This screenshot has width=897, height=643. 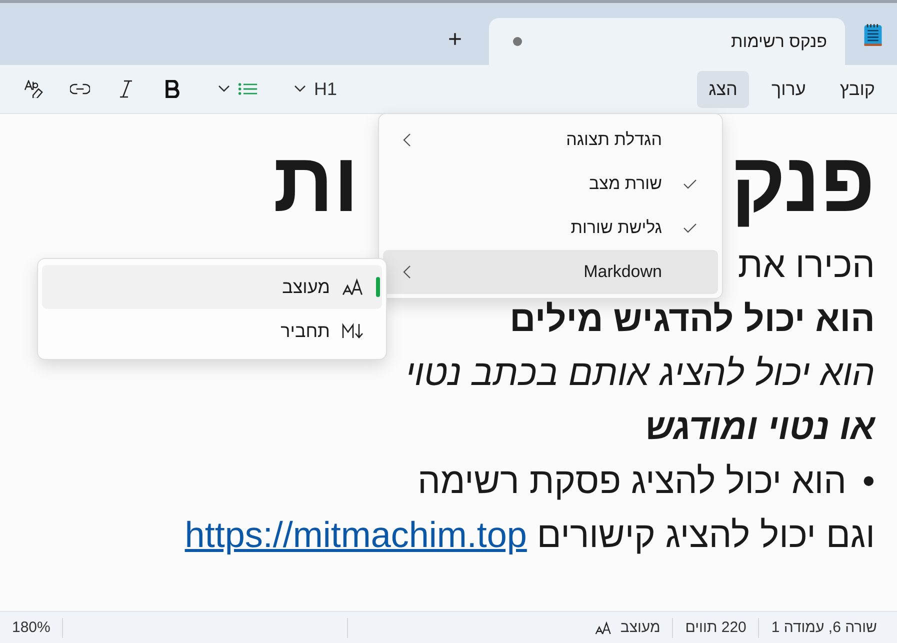 I want to click on paragraph-text: או נטוי ומודגש, so click(x=760, y=427).